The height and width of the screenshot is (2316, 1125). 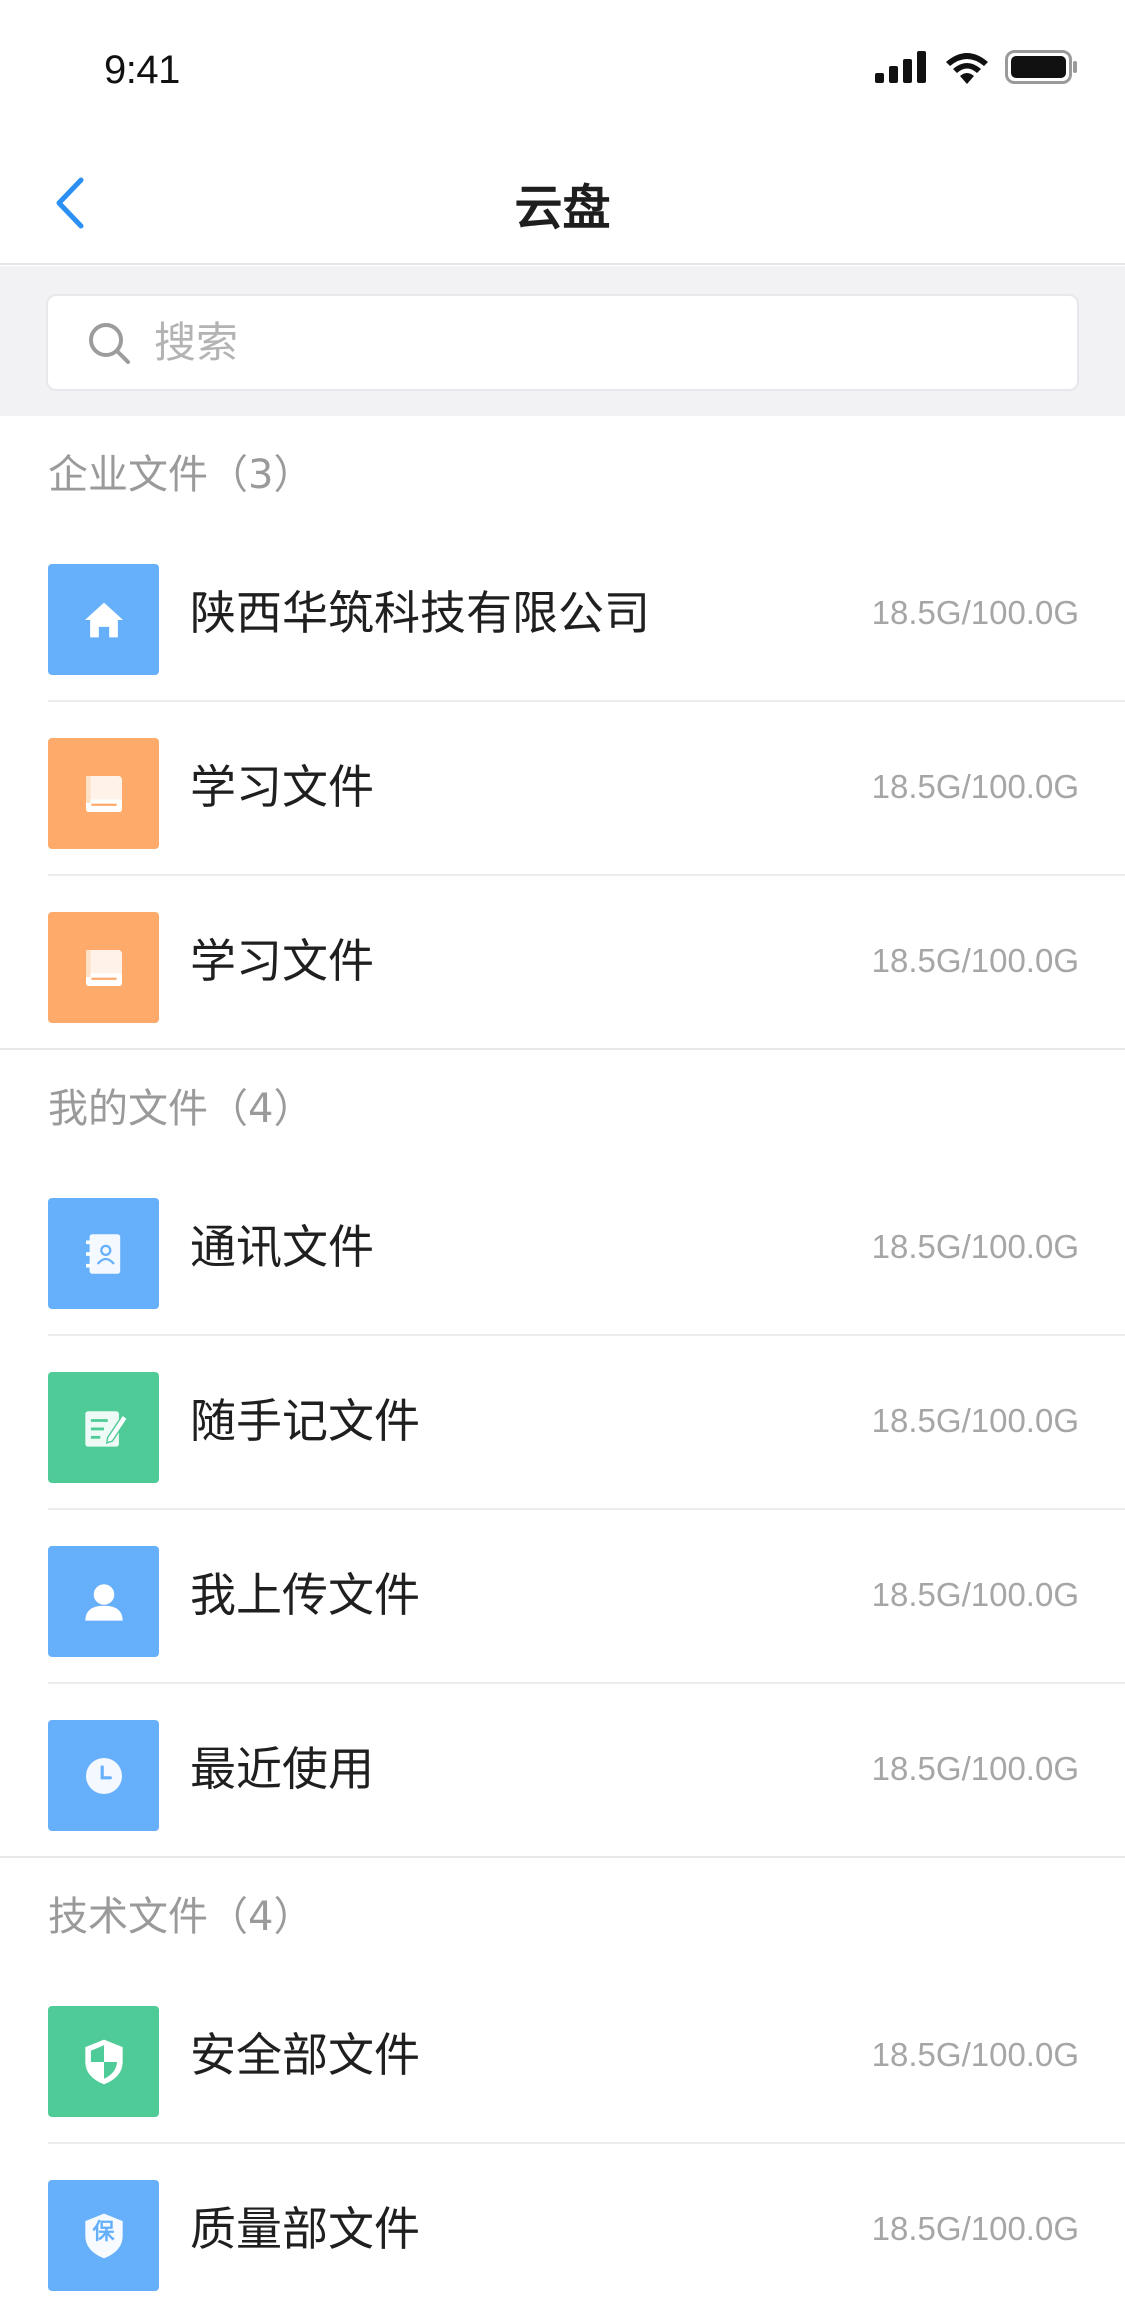 I want to click on file-folder-item: 通讯文件 18.5G/100.0G, so click(x=586, y=1247).